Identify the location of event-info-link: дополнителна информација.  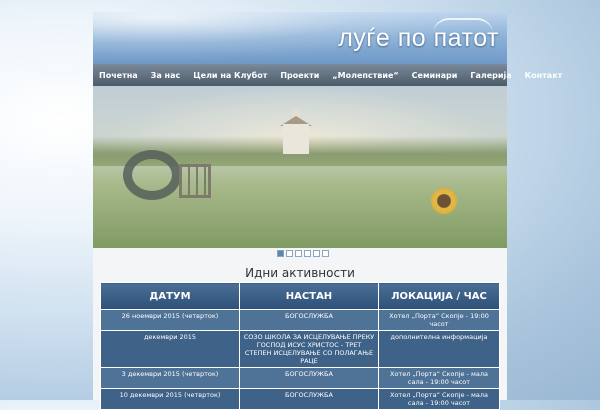
(439, 349).